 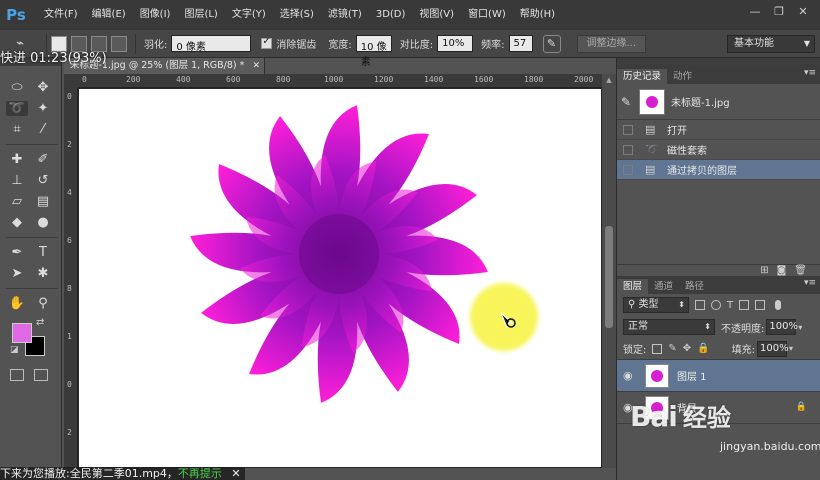 What do you see at coordinates (718, 62) in the screenshot?
I see `dock-header` at bounding box center [718, 62].